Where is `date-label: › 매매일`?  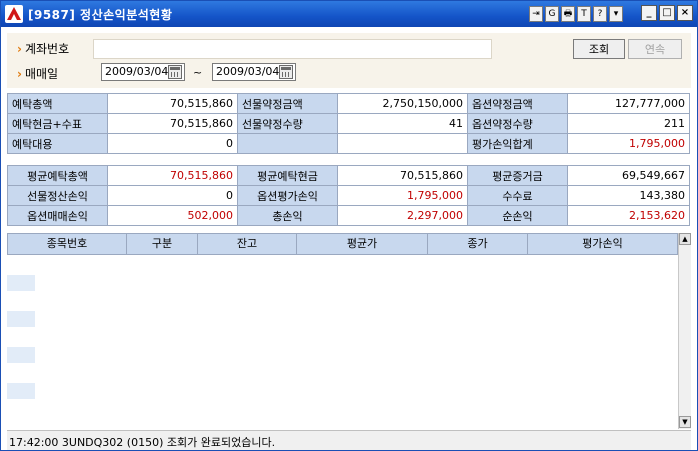
date-label: › 매매일 is located at coordinates (38, 74).